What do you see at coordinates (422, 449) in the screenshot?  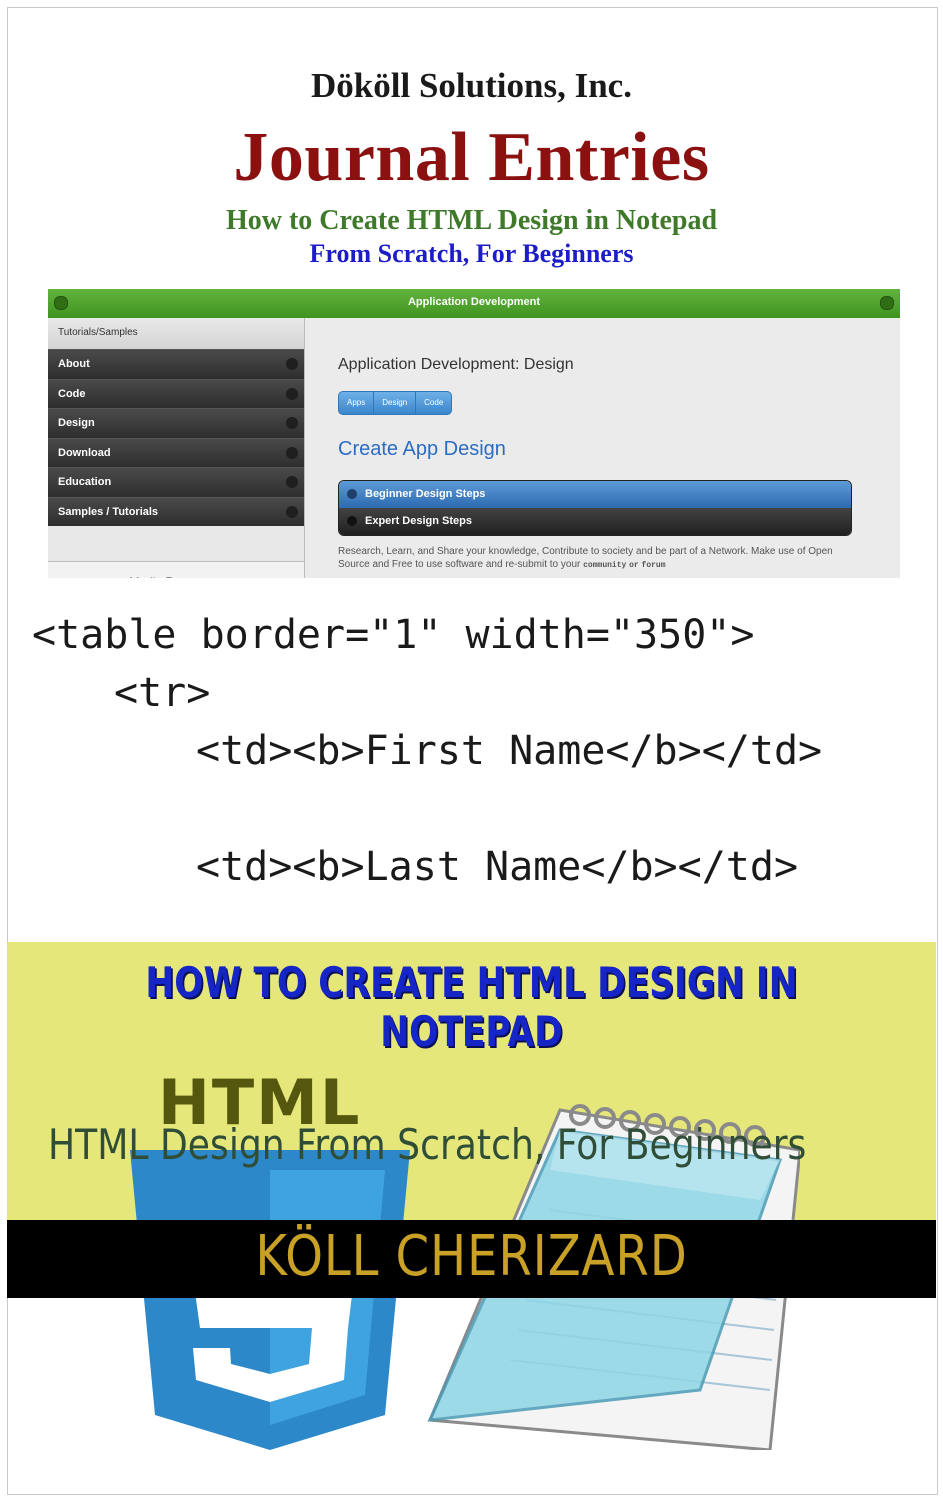 I see `content-heading: Create App Design` at bounding box center [422, 449].